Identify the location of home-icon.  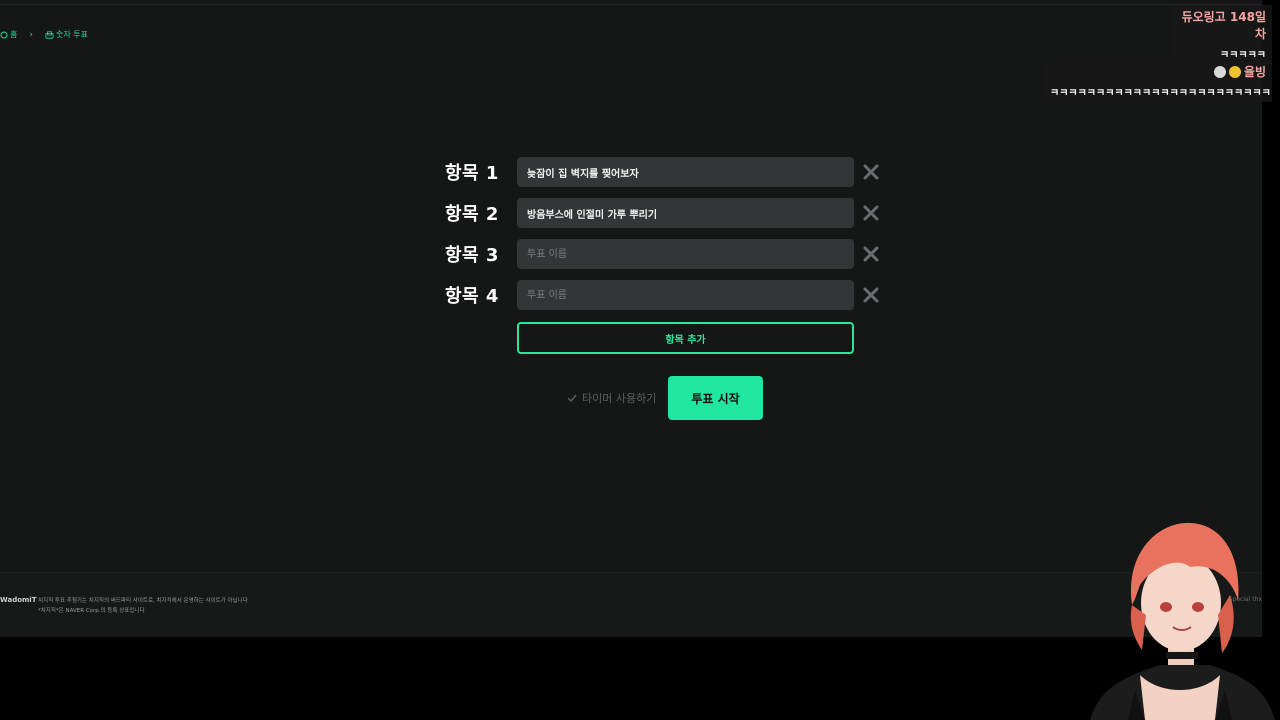
(4, 34).